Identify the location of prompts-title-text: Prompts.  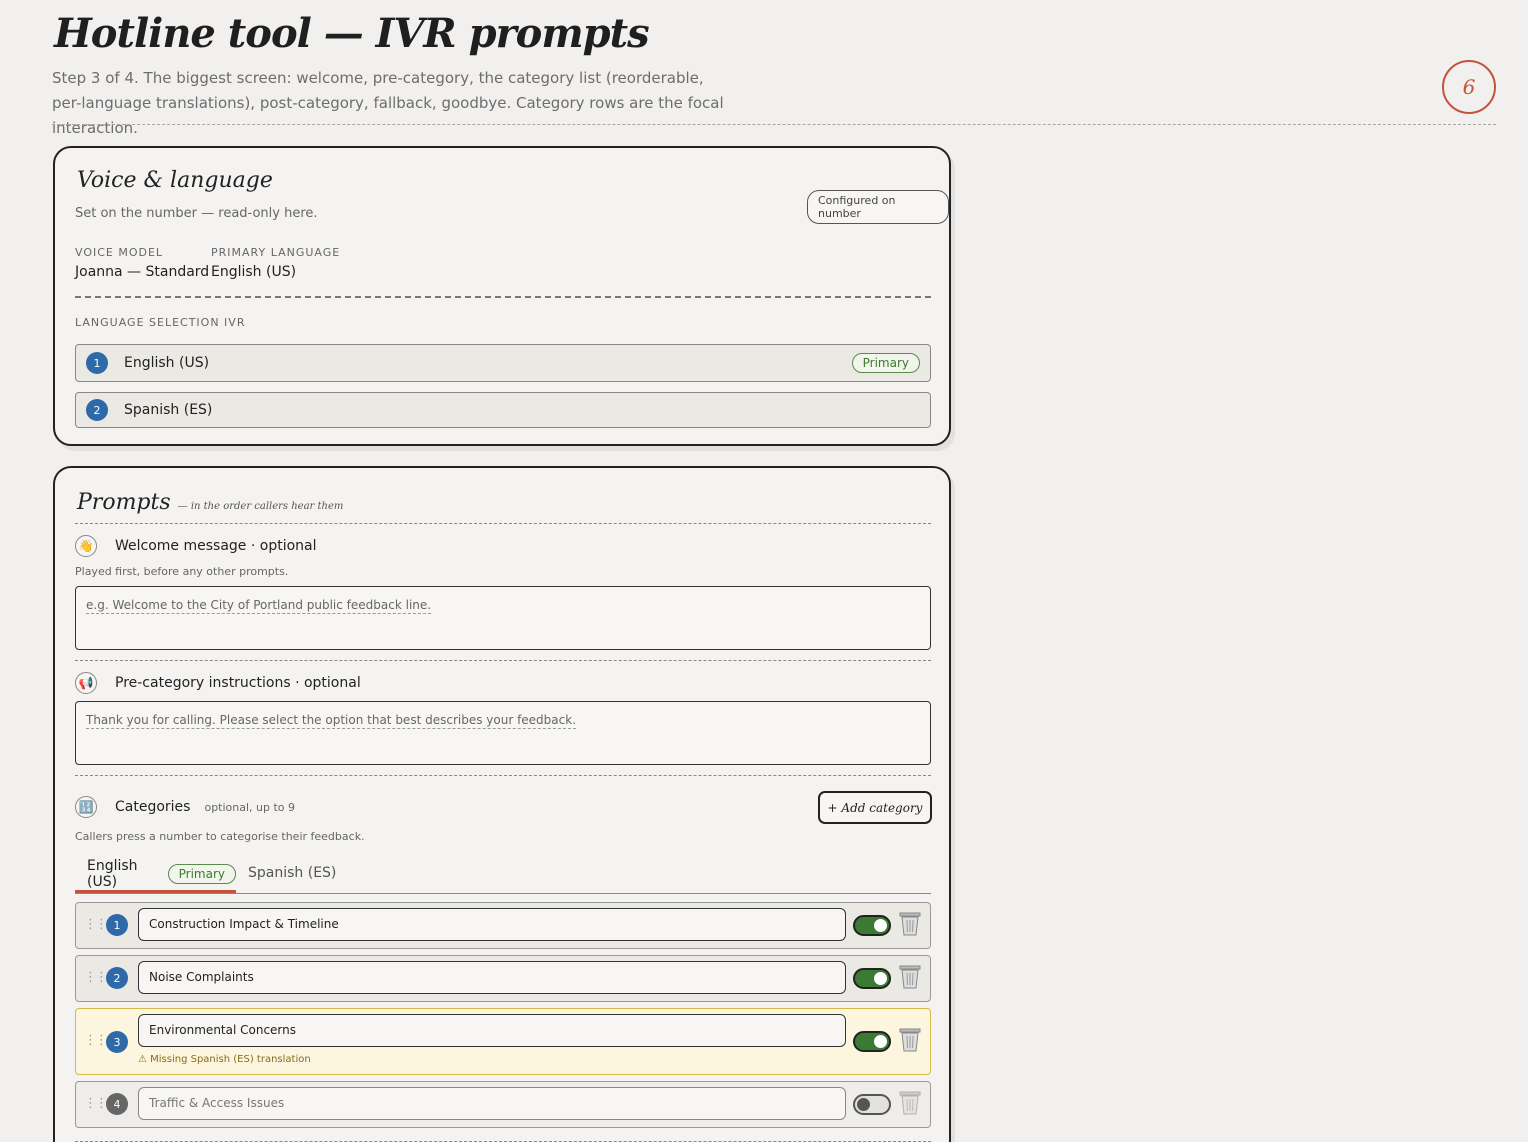
(124, 502).